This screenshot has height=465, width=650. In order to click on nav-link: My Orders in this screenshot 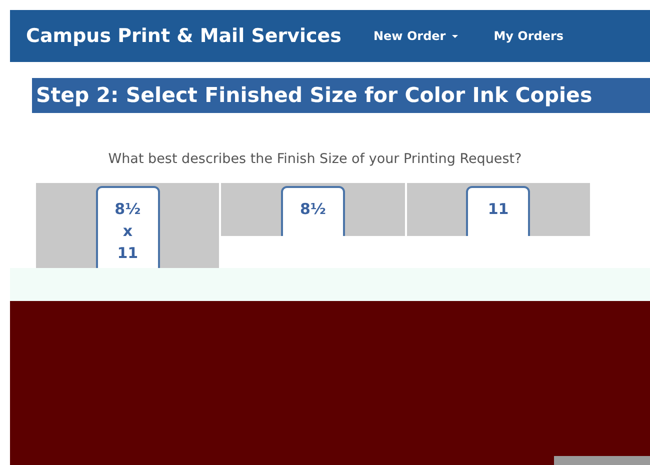, I will do `click(529, 36)`.